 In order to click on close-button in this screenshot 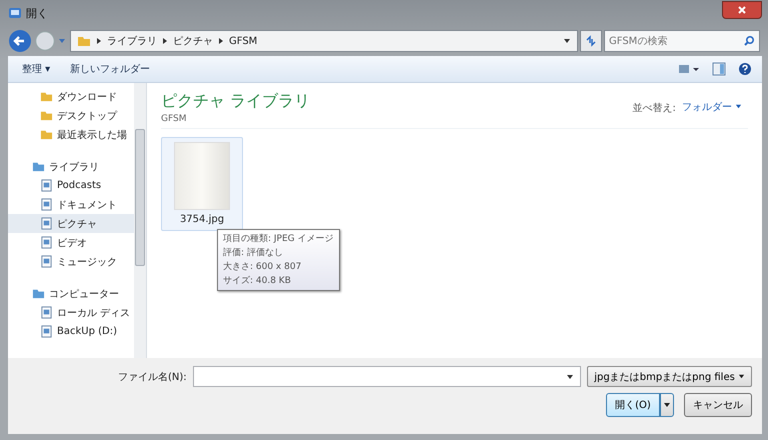, I will do `click(742, 10)`.